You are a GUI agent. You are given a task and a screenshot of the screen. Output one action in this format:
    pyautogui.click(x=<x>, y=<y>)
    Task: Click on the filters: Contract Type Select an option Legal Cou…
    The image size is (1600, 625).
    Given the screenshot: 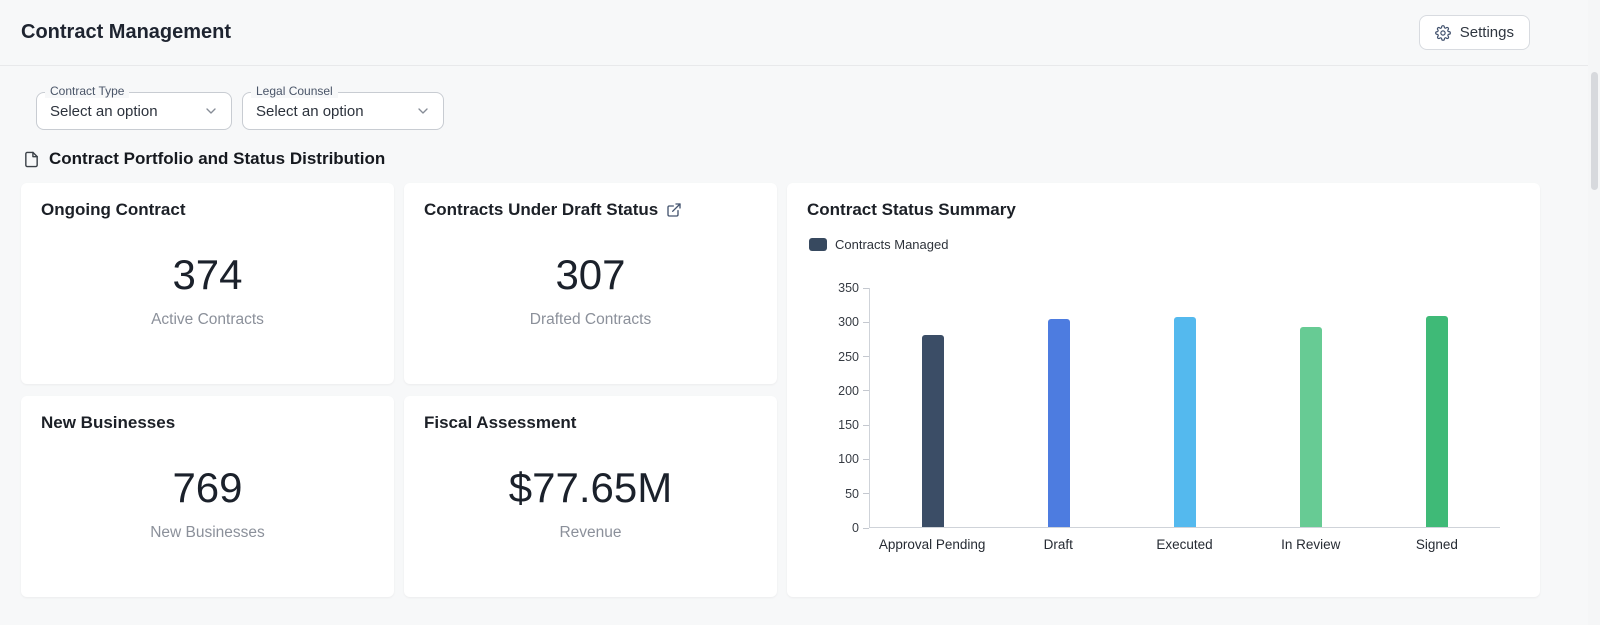 What is the action you would take?
    pyautogui.click(x=818, y=107)
    